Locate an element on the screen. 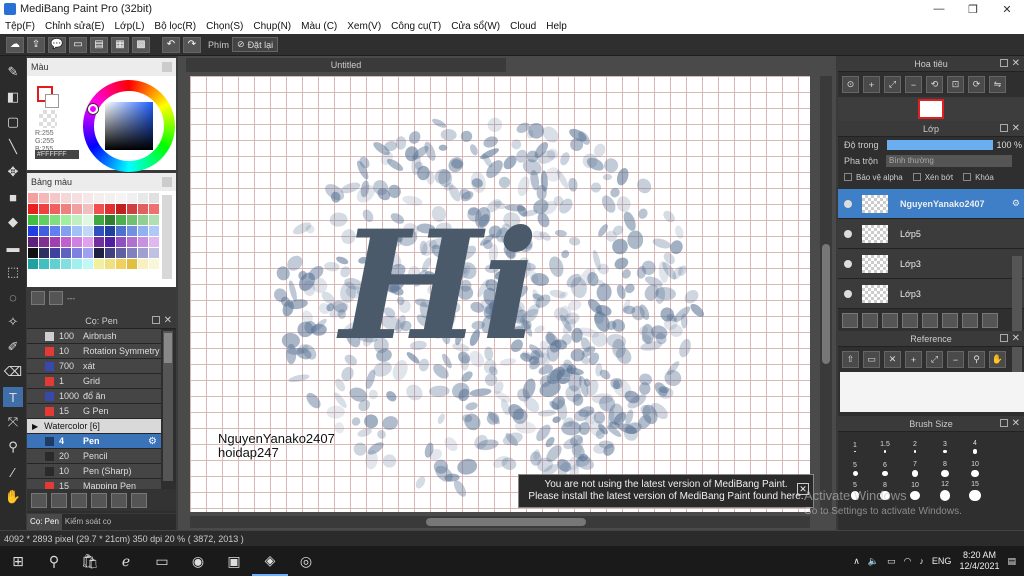 The width and height of the screenshot is (1024, 576). rectangle-tool-icon: ▢ is located at coordinates (13, 122).